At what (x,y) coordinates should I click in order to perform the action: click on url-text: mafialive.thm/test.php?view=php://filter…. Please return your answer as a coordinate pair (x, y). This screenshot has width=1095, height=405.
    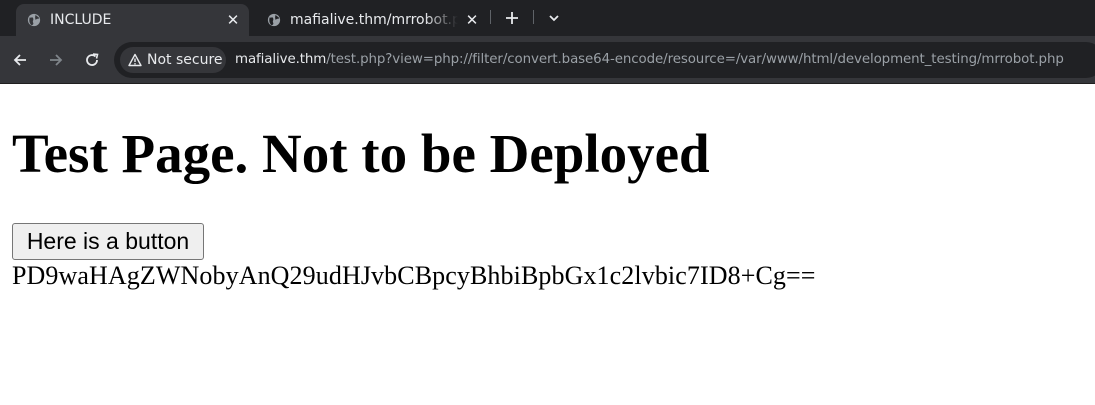
    Looking at the image, I should click on (649, 60).